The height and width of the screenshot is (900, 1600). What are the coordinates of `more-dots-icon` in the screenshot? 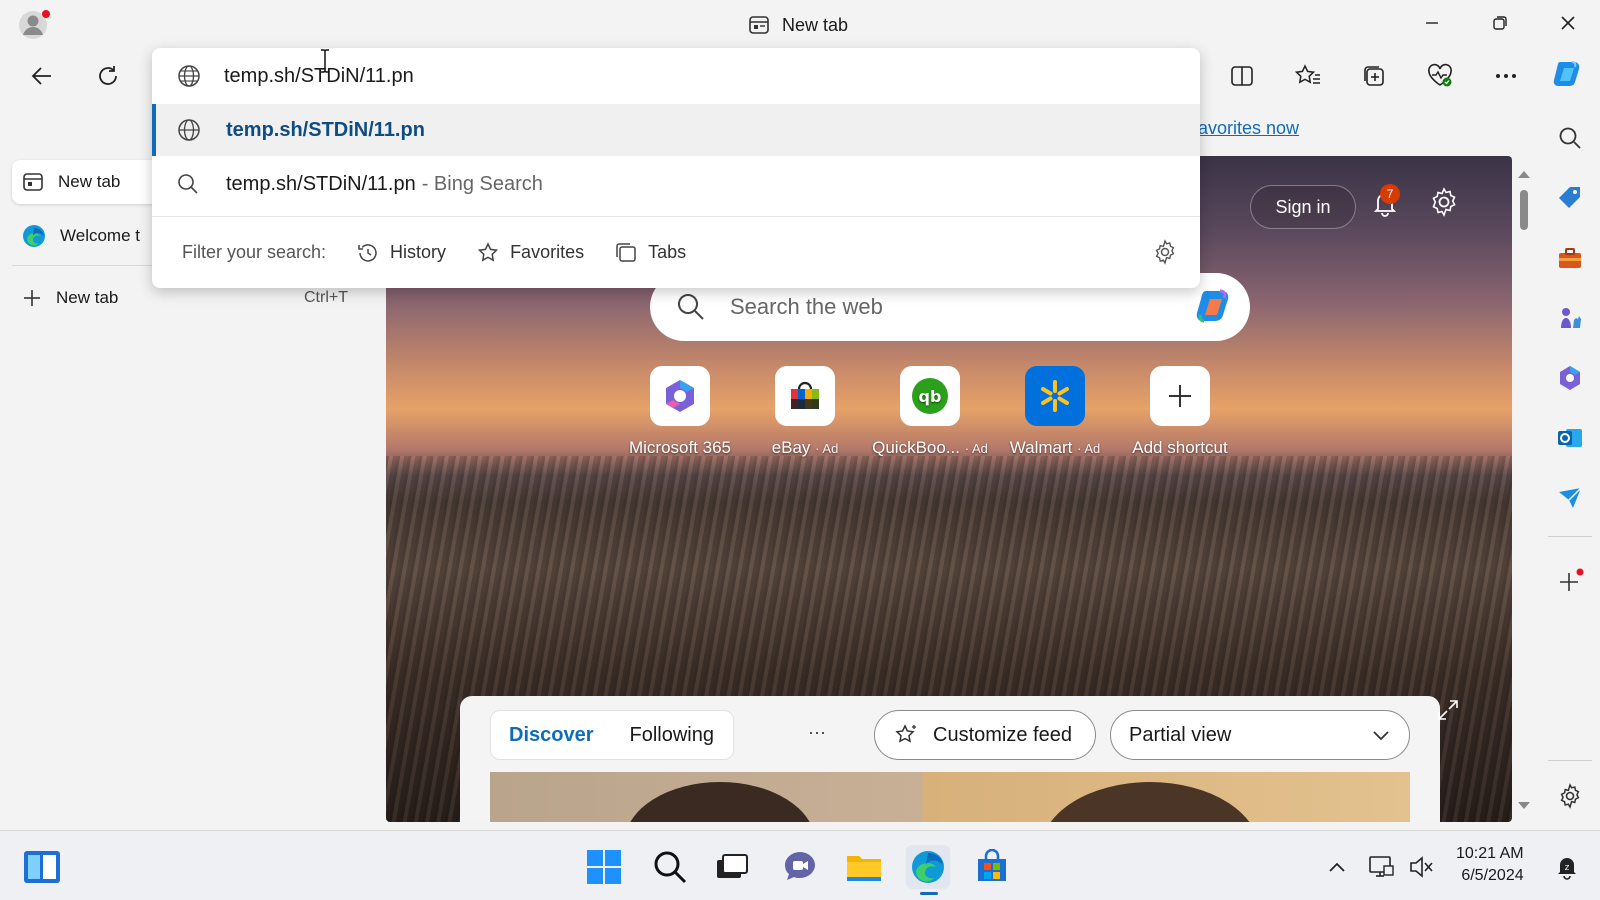 It's located at (1506, 76).